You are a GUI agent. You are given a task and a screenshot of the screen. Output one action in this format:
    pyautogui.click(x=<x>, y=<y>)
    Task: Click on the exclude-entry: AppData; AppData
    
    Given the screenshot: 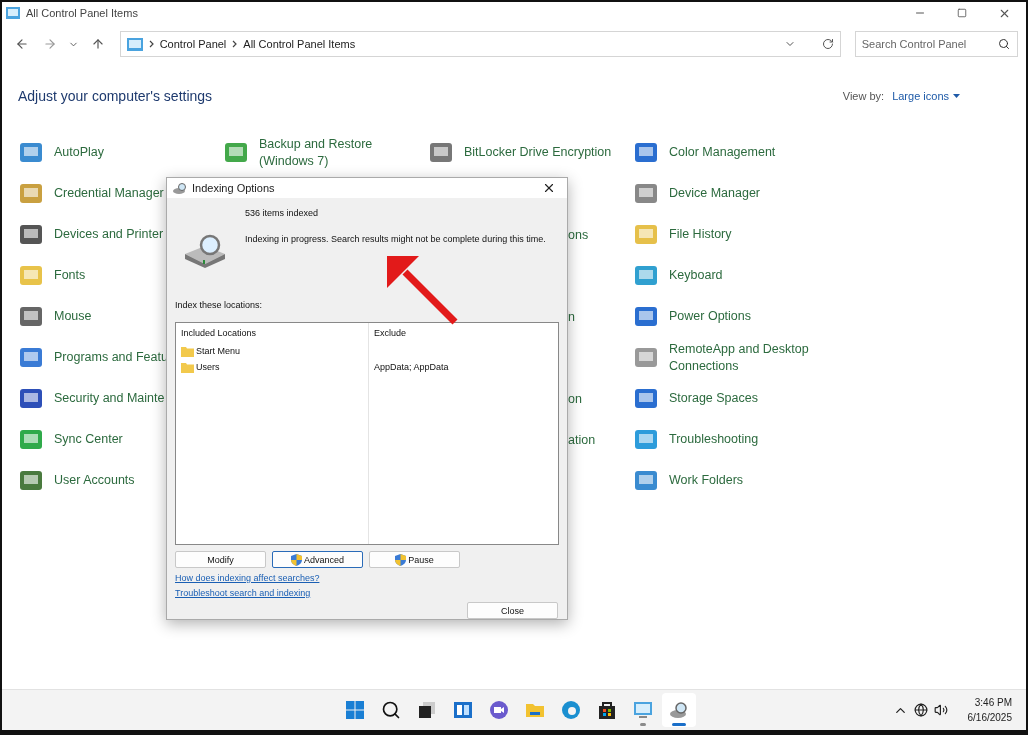 What is the action you would take?
    pyautogui.click(x=411, y=367)
    